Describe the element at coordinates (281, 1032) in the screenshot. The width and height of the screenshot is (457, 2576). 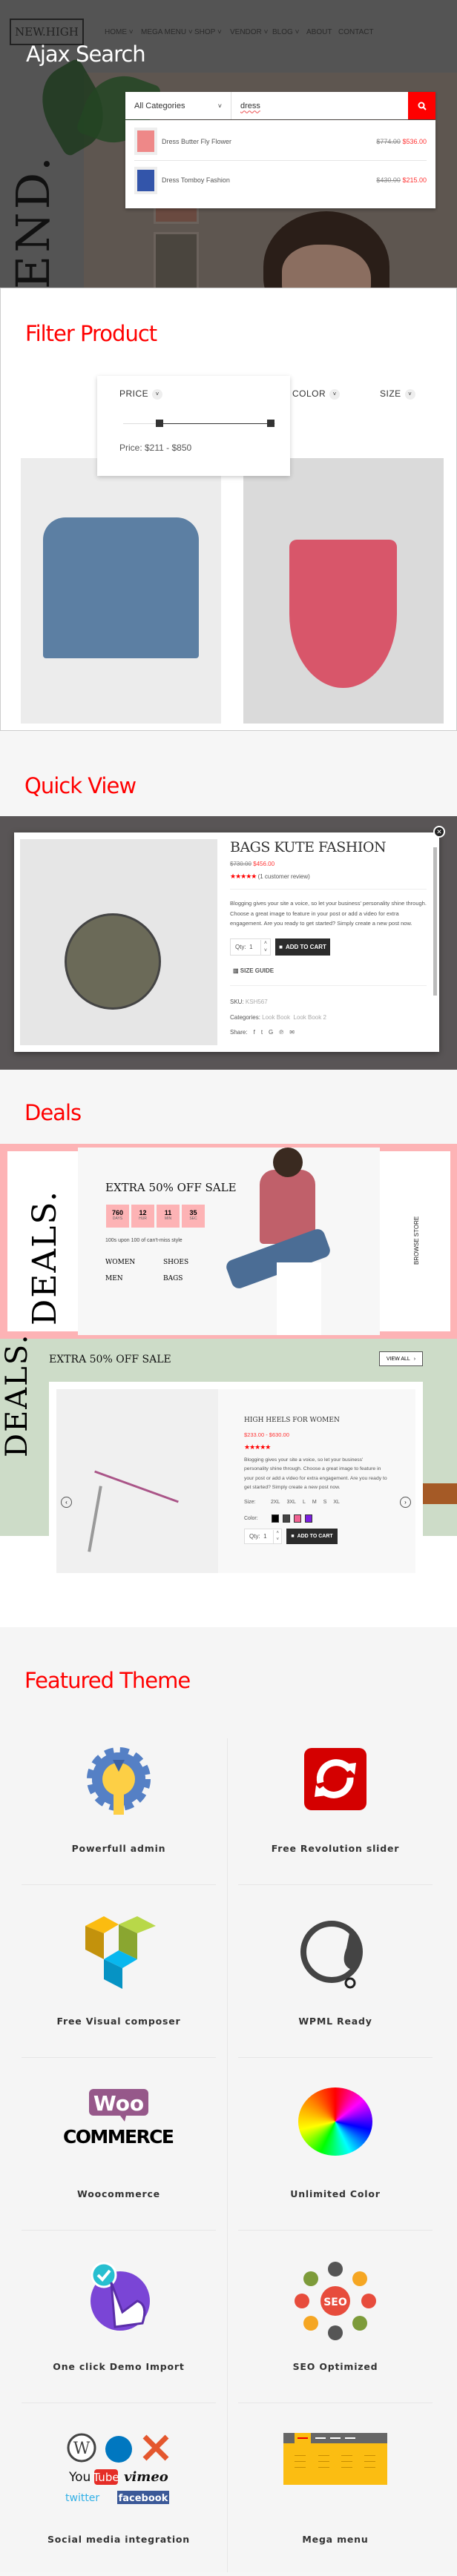
I see `pinterest-icon: ℗` at that location.